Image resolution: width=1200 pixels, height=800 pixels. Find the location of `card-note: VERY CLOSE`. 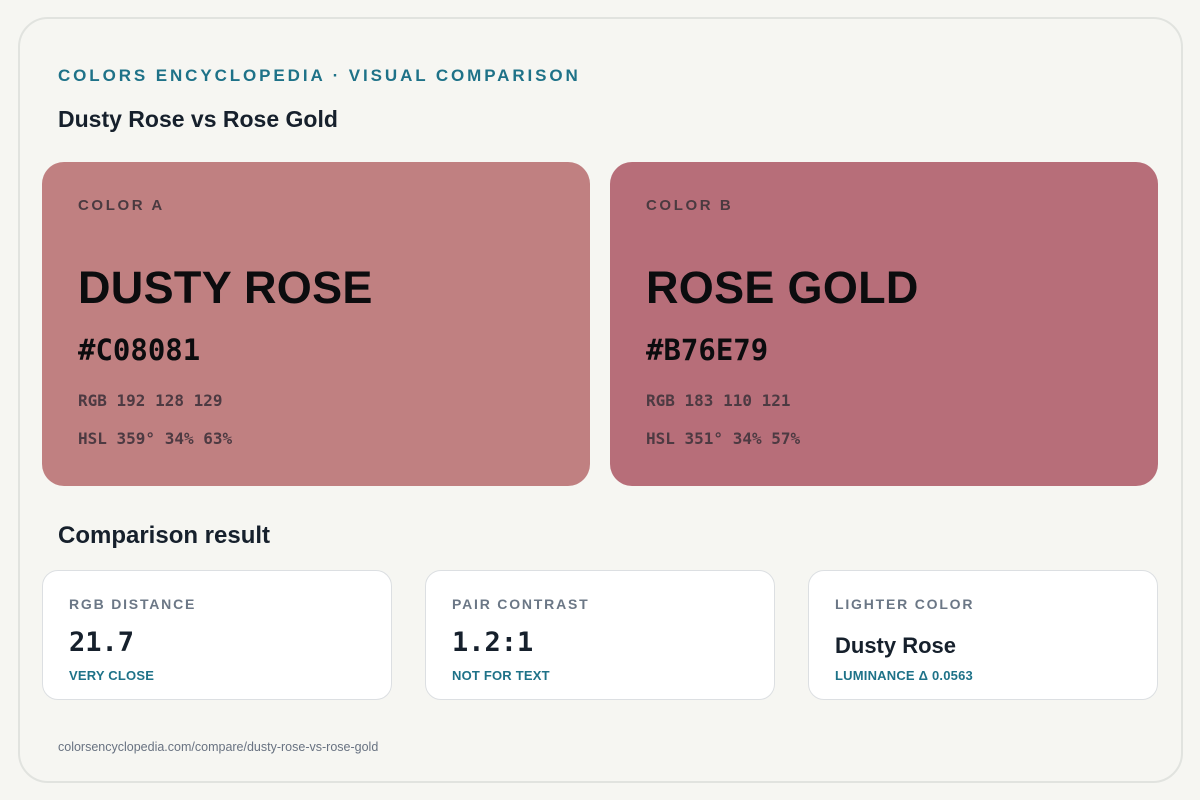

card-note: VERY CLOSE is located at coordinates (112, 675).